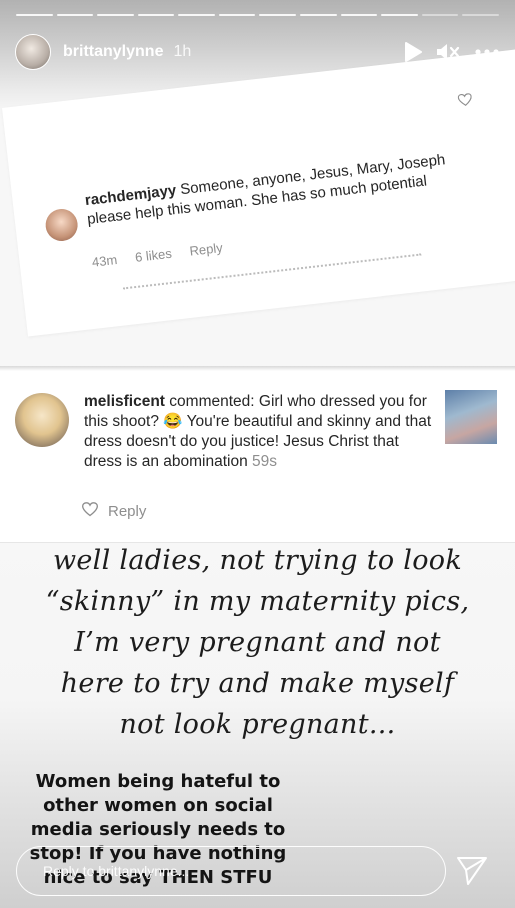 This screenshot has width=515, height=908. Describe the element at coordinates (265, 461) in the screenshot. I see `comment2-time: 59s` at that location.